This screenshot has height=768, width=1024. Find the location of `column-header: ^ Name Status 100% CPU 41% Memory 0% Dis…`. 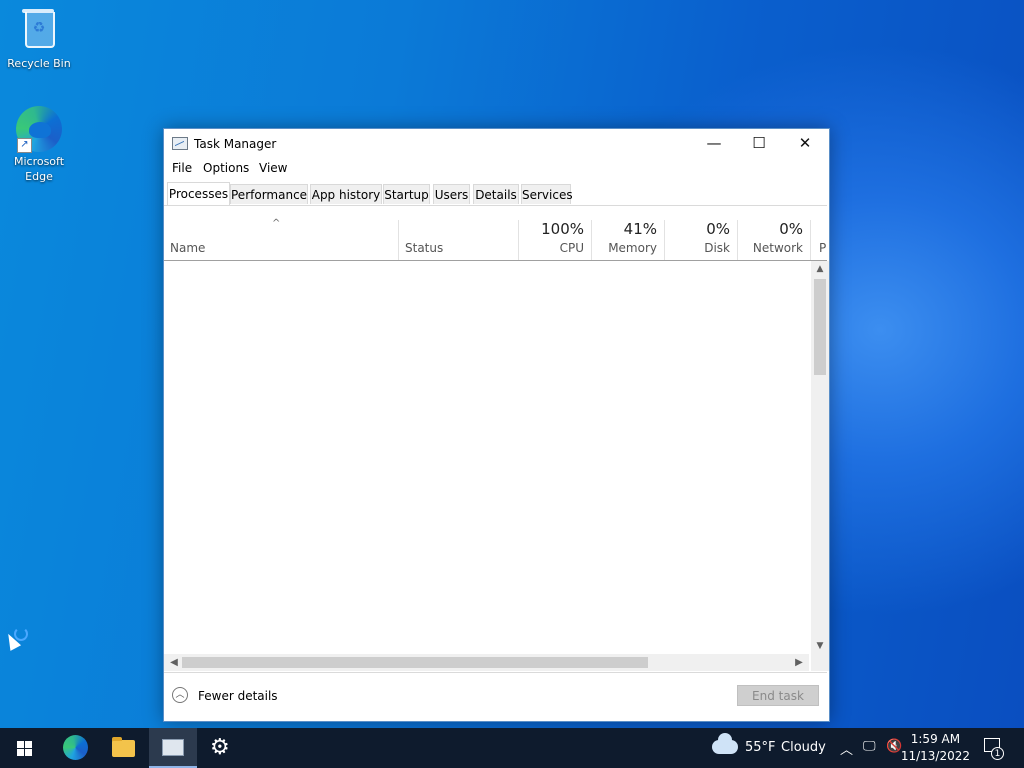

column-header: ^ Name Status 100% CPU 41% Memory 0% Dis… is located at coordinates (495, 233).